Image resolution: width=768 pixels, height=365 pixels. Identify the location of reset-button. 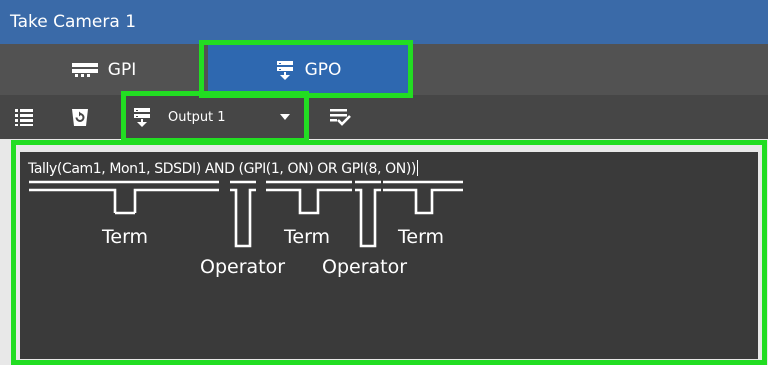
(80, 117).